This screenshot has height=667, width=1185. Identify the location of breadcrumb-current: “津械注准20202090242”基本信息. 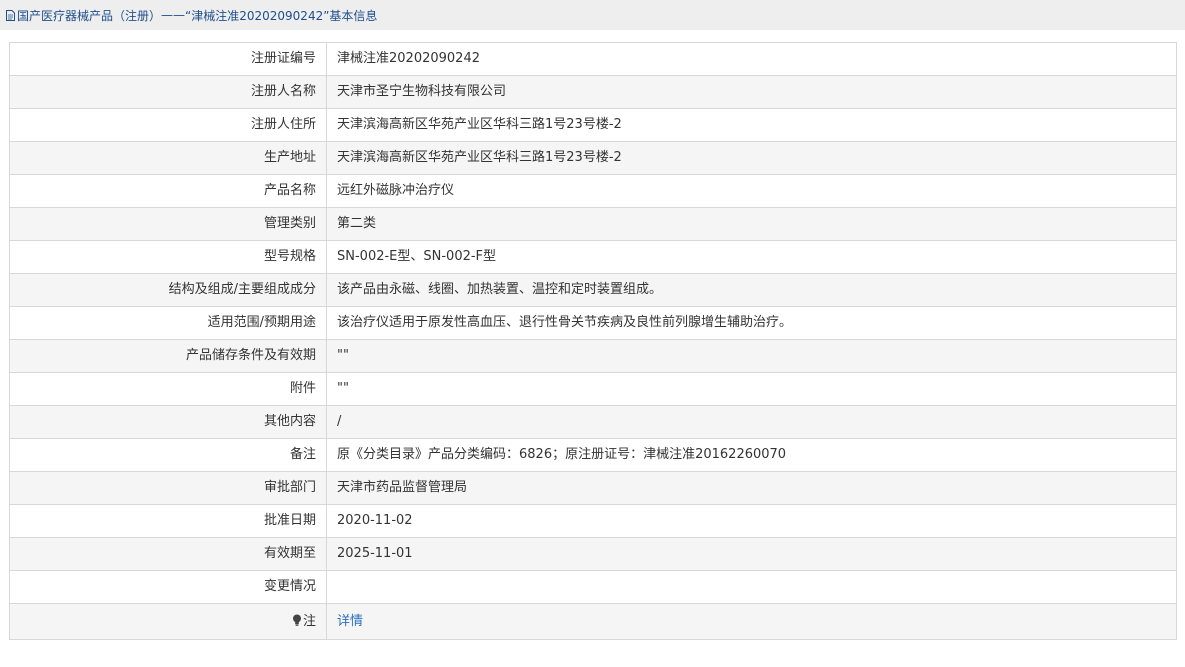
(281, 15).